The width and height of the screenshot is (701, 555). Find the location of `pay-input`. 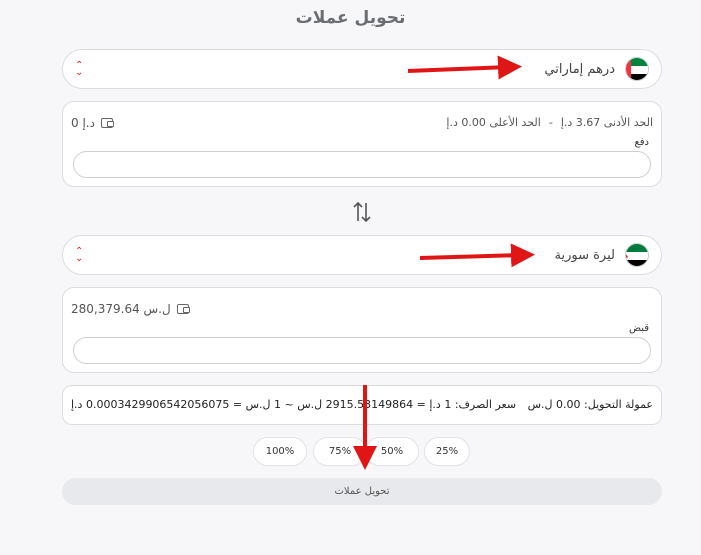

pay-input is located at coordinates (362, 164).